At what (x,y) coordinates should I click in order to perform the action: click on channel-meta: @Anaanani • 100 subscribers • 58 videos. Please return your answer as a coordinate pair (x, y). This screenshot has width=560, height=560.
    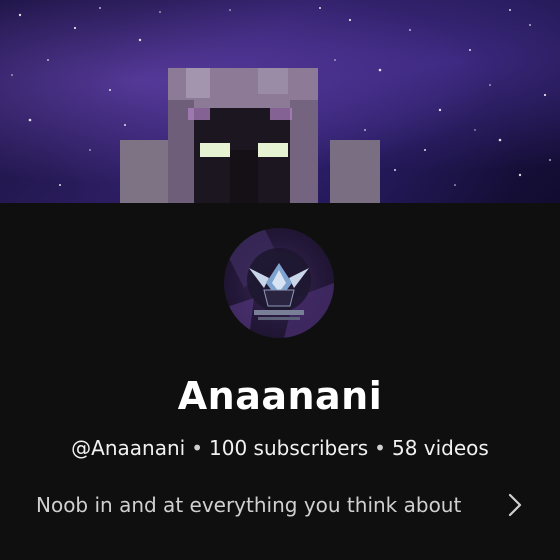
    Looking at the image, I should click on (280, 448).